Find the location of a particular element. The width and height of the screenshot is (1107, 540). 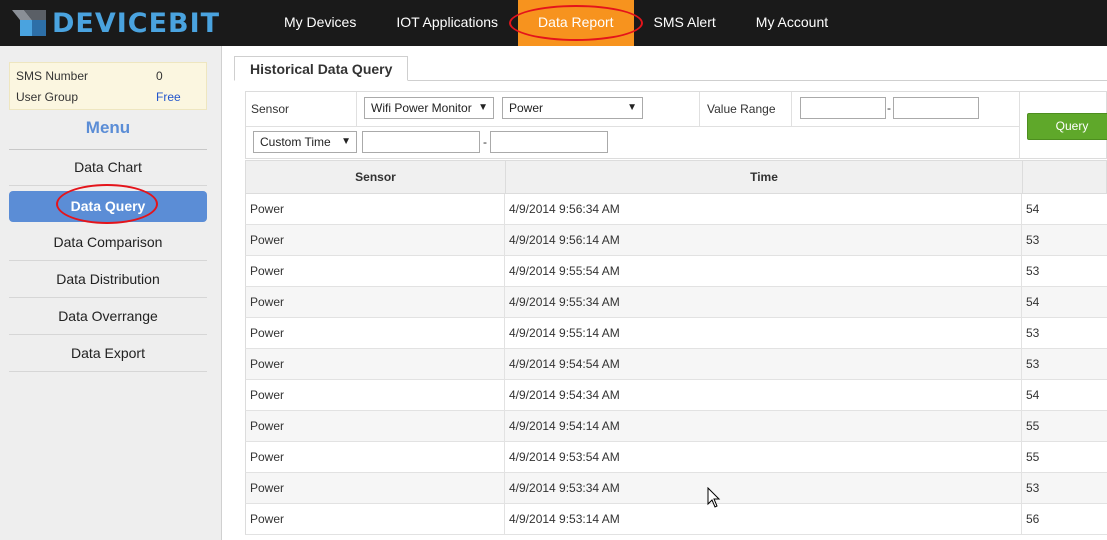

table-row: Power 4/9/2014 9:56:34 AM 54 is located at coordinates (676, 209).